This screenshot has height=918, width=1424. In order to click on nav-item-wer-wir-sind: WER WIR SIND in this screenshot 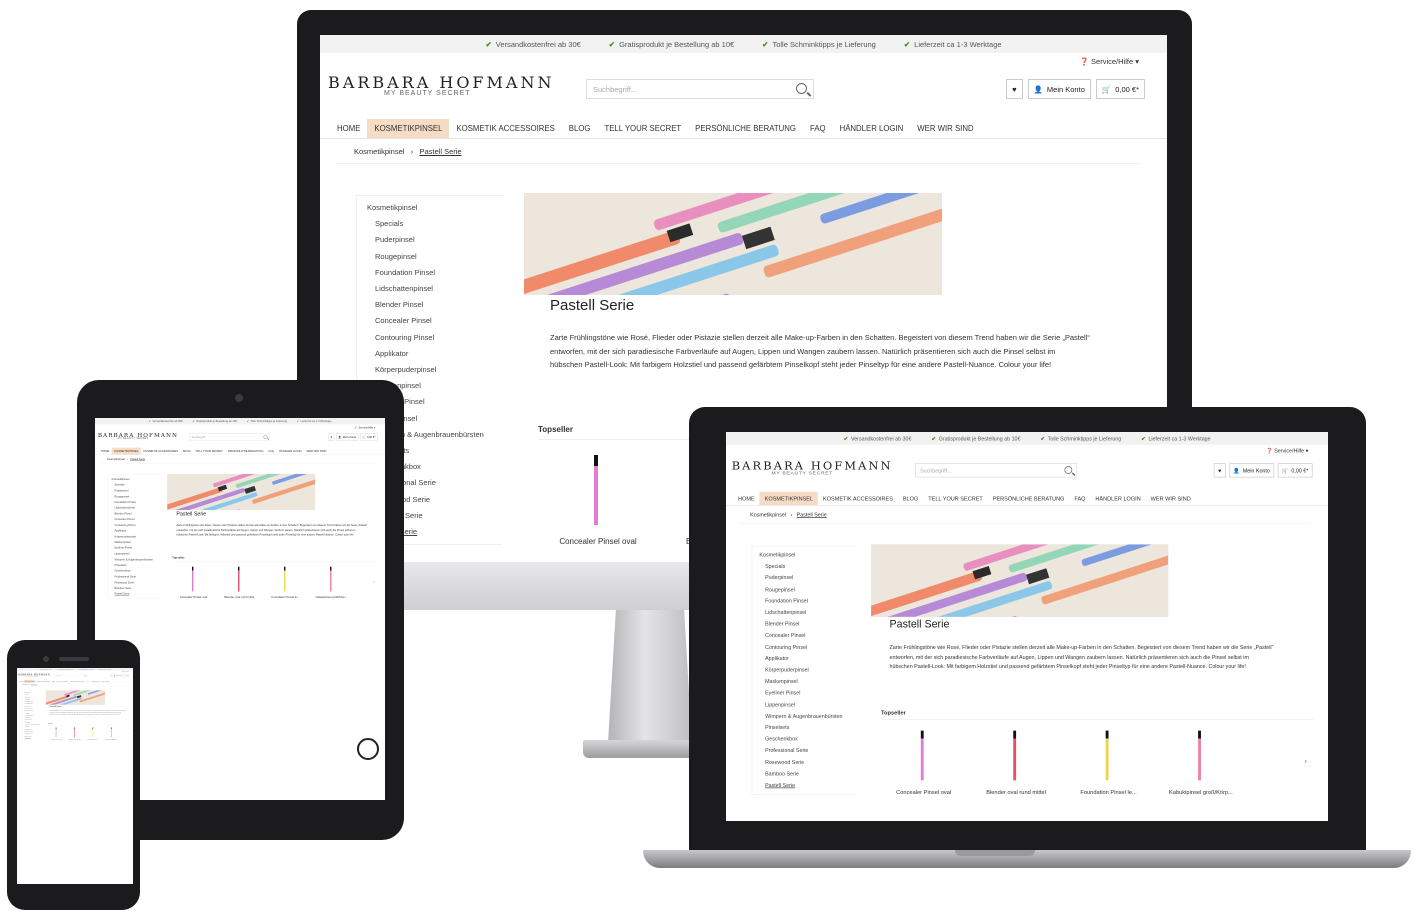, I will do `click(945, 128)`.